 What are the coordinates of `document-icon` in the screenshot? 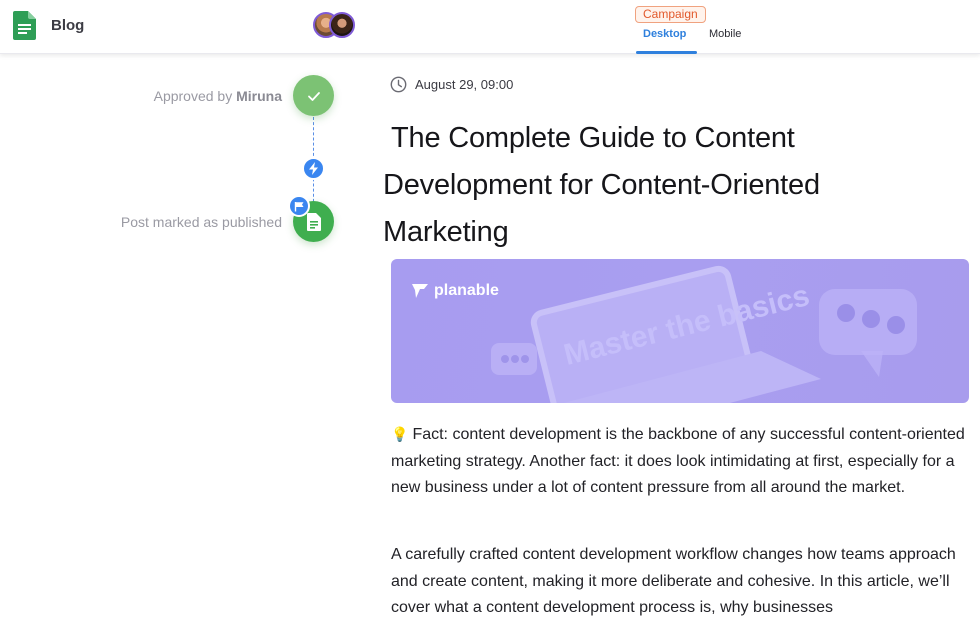 It's located at (313, 221).